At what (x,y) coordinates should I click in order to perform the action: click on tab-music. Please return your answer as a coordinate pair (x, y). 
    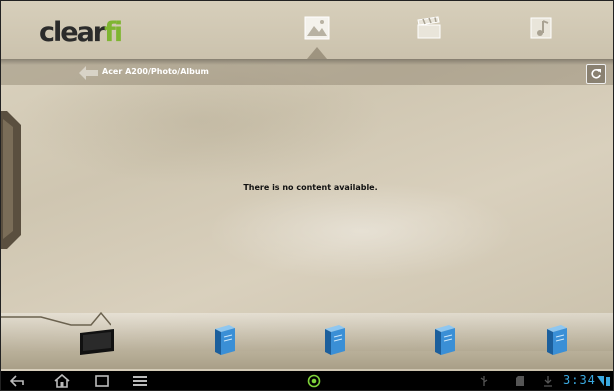
    Looking at the image, I should click on (542, 28).